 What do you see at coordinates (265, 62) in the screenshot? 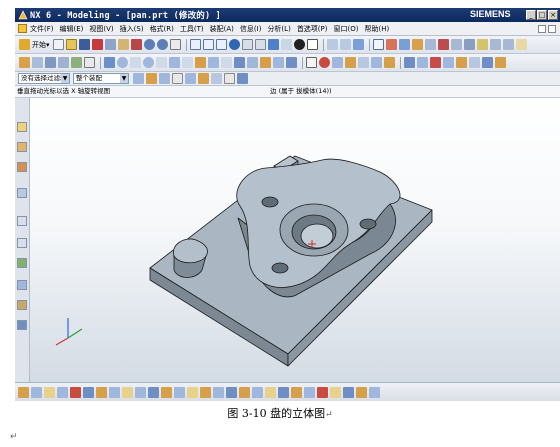
I see `intersect-icon` at bounding box center [265, 62].